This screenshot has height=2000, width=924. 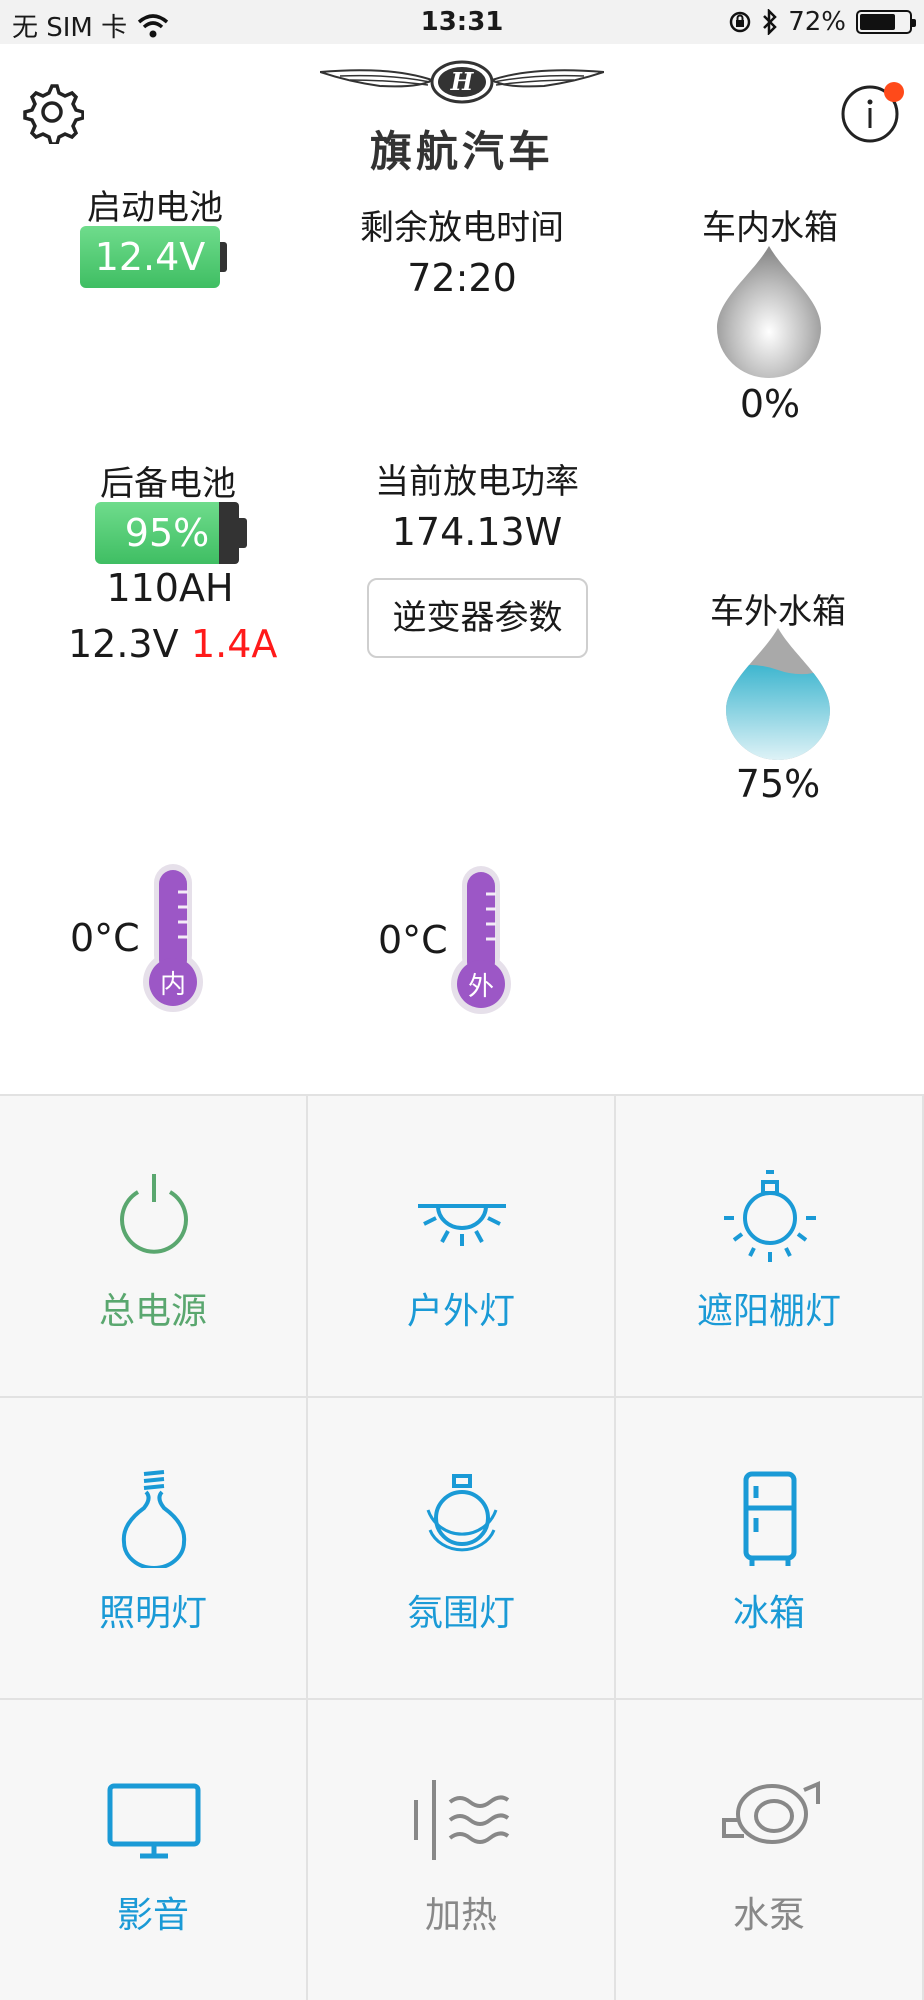 I want to click on control-pump: 水泵, so click(x=770, y=1850).